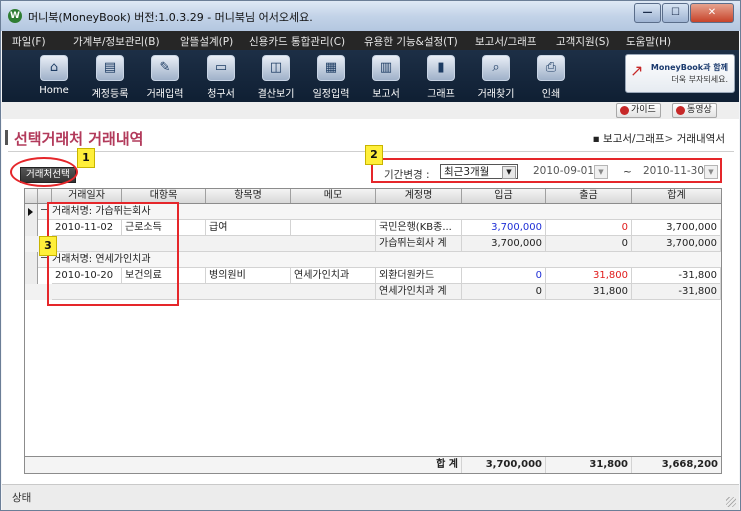  Describe the element at coordinates (712, 13) in the screenshot. I see `close-button: ✕` at that location.